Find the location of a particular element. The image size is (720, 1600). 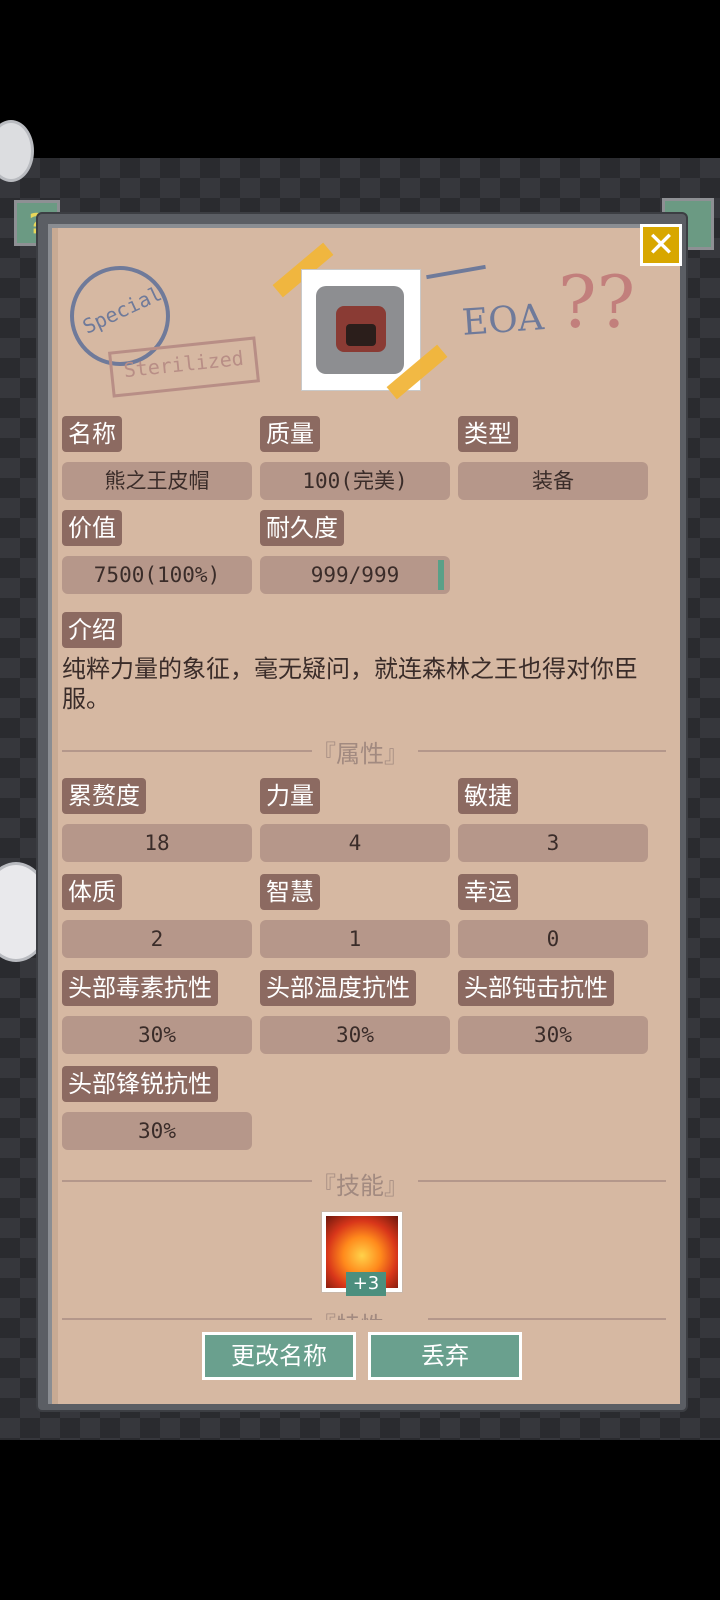

traits-divider-left is located at coordinates (187, 1319).